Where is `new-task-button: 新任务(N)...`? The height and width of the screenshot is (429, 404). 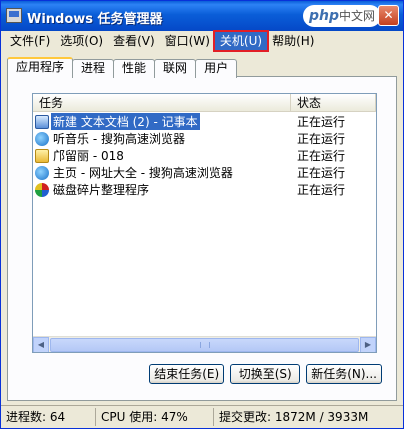
new-task-button: 新任务(N)... is located at coordinates (344, 374).